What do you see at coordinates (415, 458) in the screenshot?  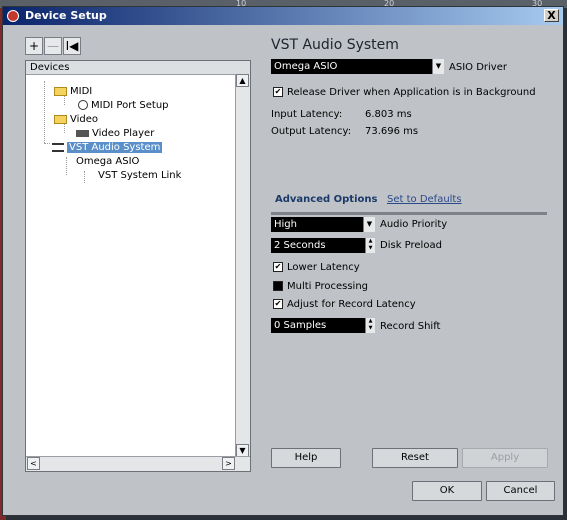 I see `reset-button: Reset` at bounding box center [415, 458].